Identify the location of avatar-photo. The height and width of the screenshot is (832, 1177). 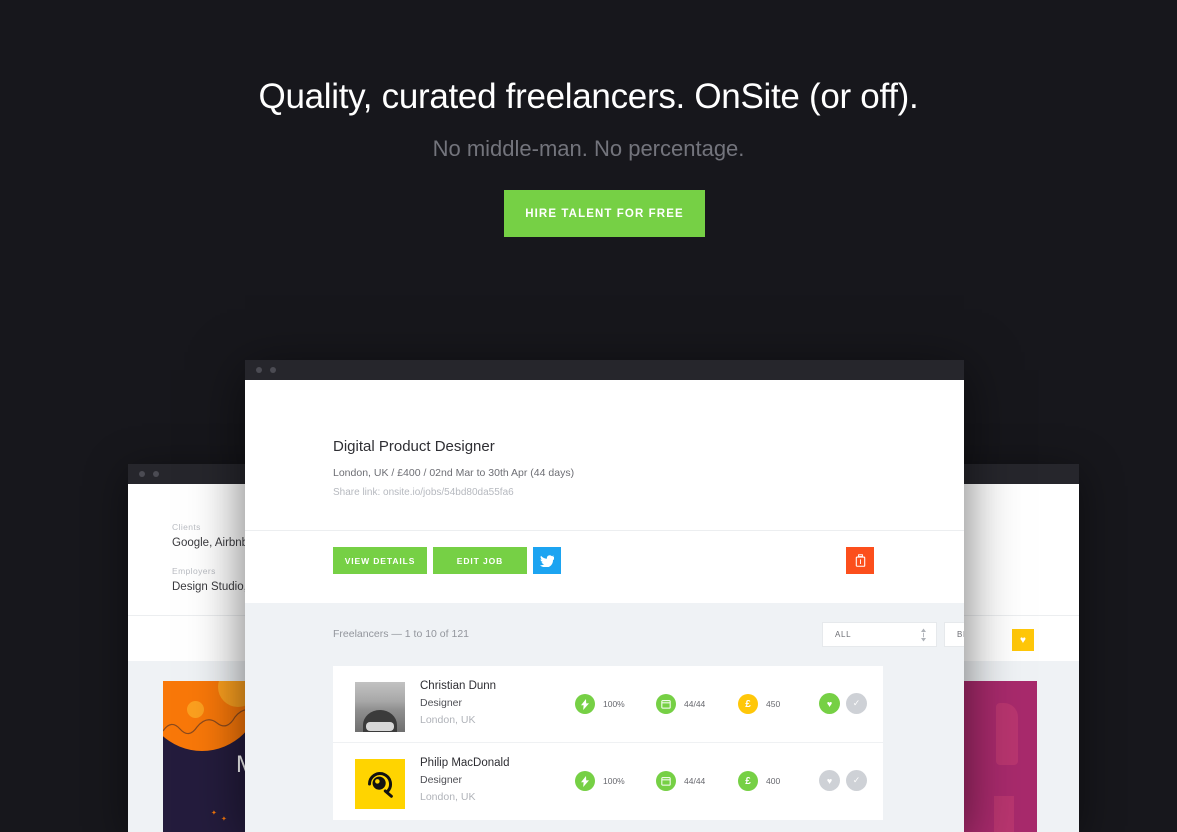
(380, 707).